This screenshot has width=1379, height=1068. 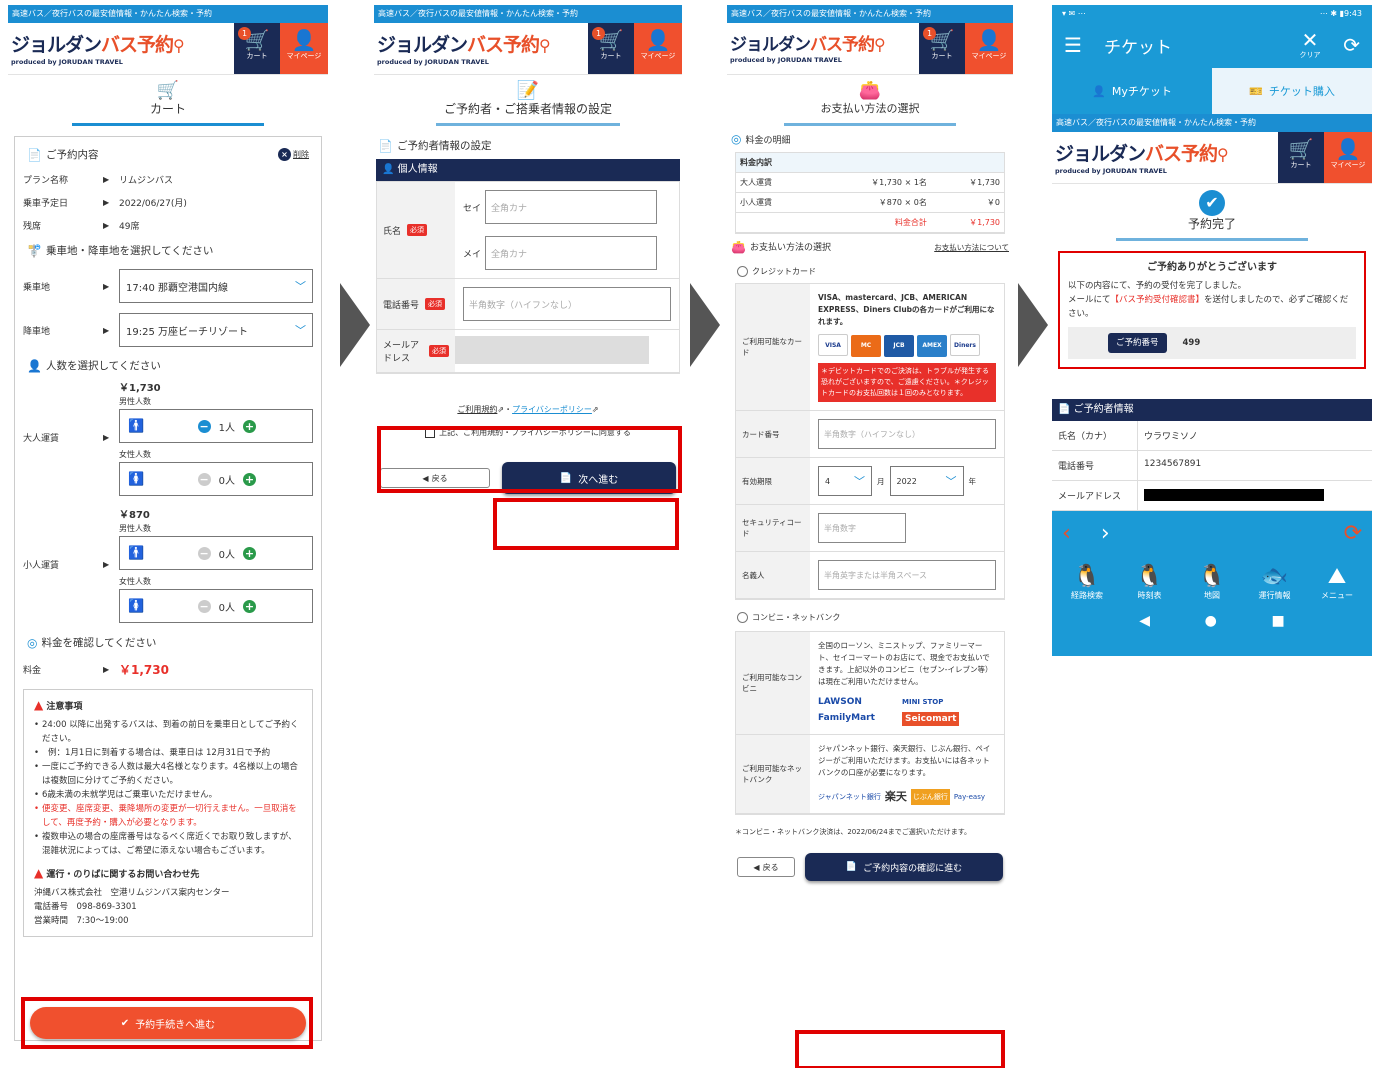 What do you see at coordinates (1095, 435) in the screenshot?
I see `info-label: 氏名（カナ）` at bounding box center [1095, 435].